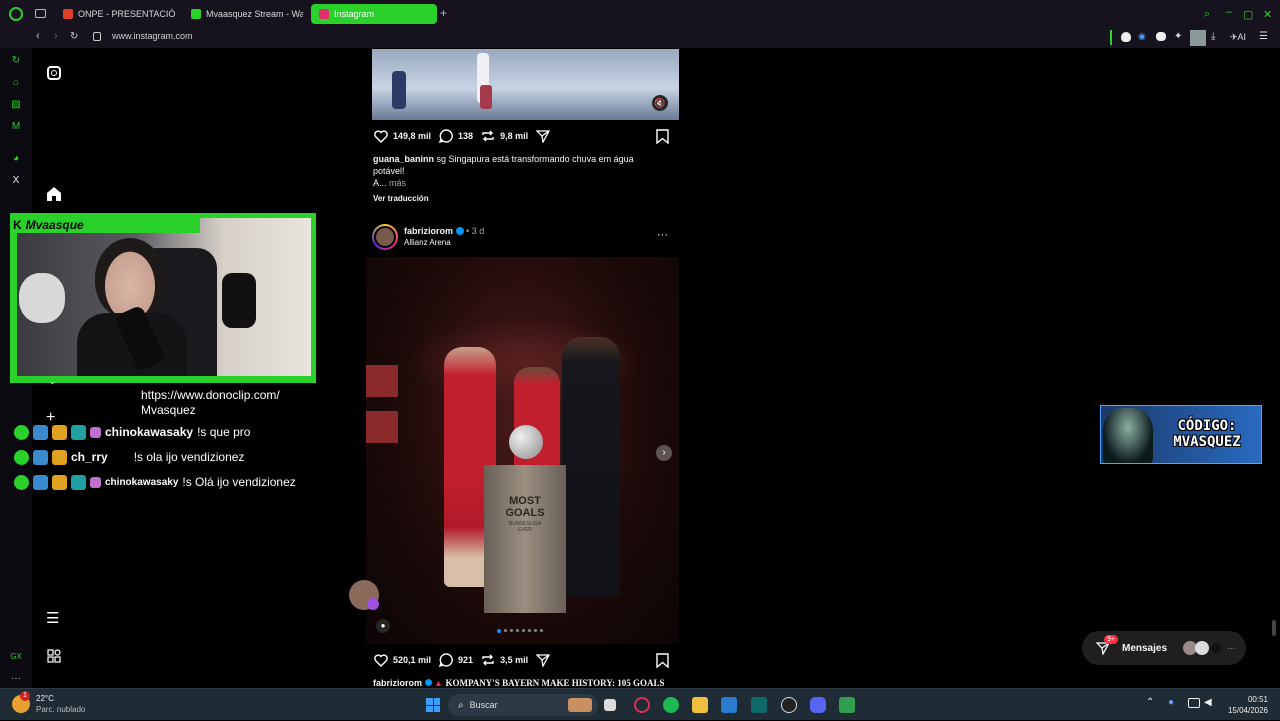 This screenshot has height=721, width=1280. I want to click on taskbar-search: ⌕ Buscar, so click(523, 705).